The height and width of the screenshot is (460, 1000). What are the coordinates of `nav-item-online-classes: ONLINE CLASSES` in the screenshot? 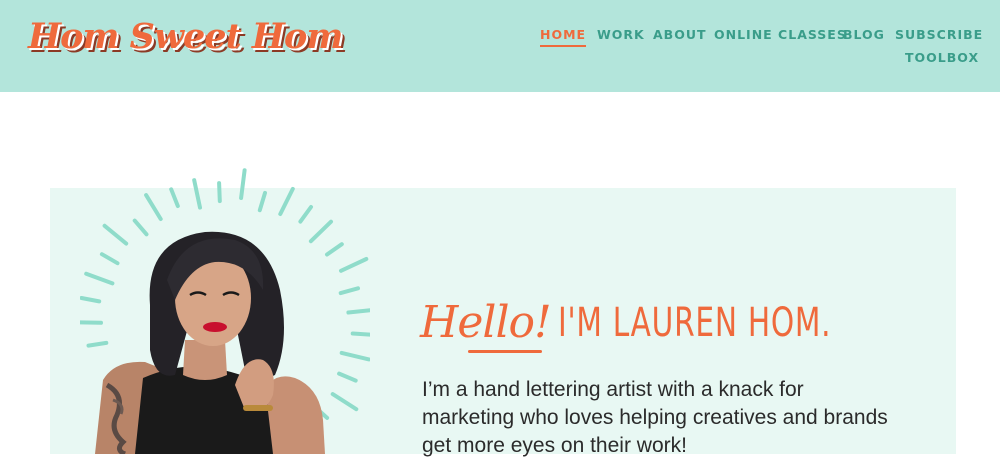 It's located at (780, 35).